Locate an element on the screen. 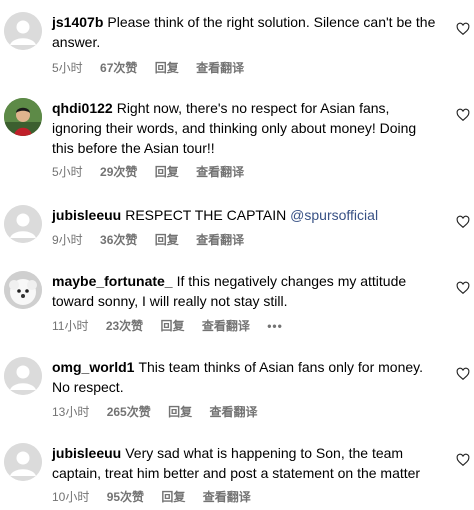 The width and height of the screenshot is (474, 510). comment-meta: 10小时 95次赞 回复 查看翻译 is located at coordinates (158, 497).